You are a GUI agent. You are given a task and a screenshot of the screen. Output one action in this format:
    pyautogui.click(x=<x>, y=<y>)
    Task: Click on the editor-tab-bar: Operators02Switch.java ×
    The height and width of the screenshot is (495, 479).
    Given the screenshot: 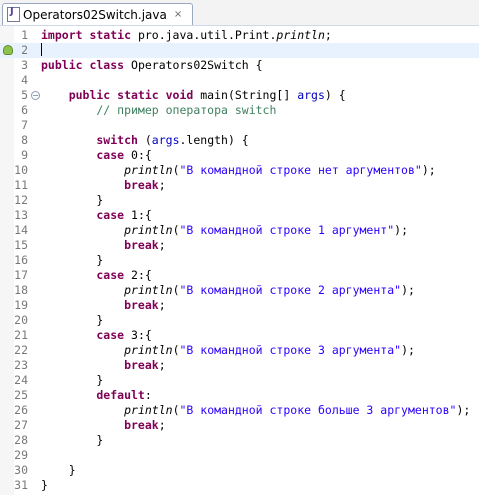 What is the action you would take?
    pyautogui.click(x=239, y=13)
    